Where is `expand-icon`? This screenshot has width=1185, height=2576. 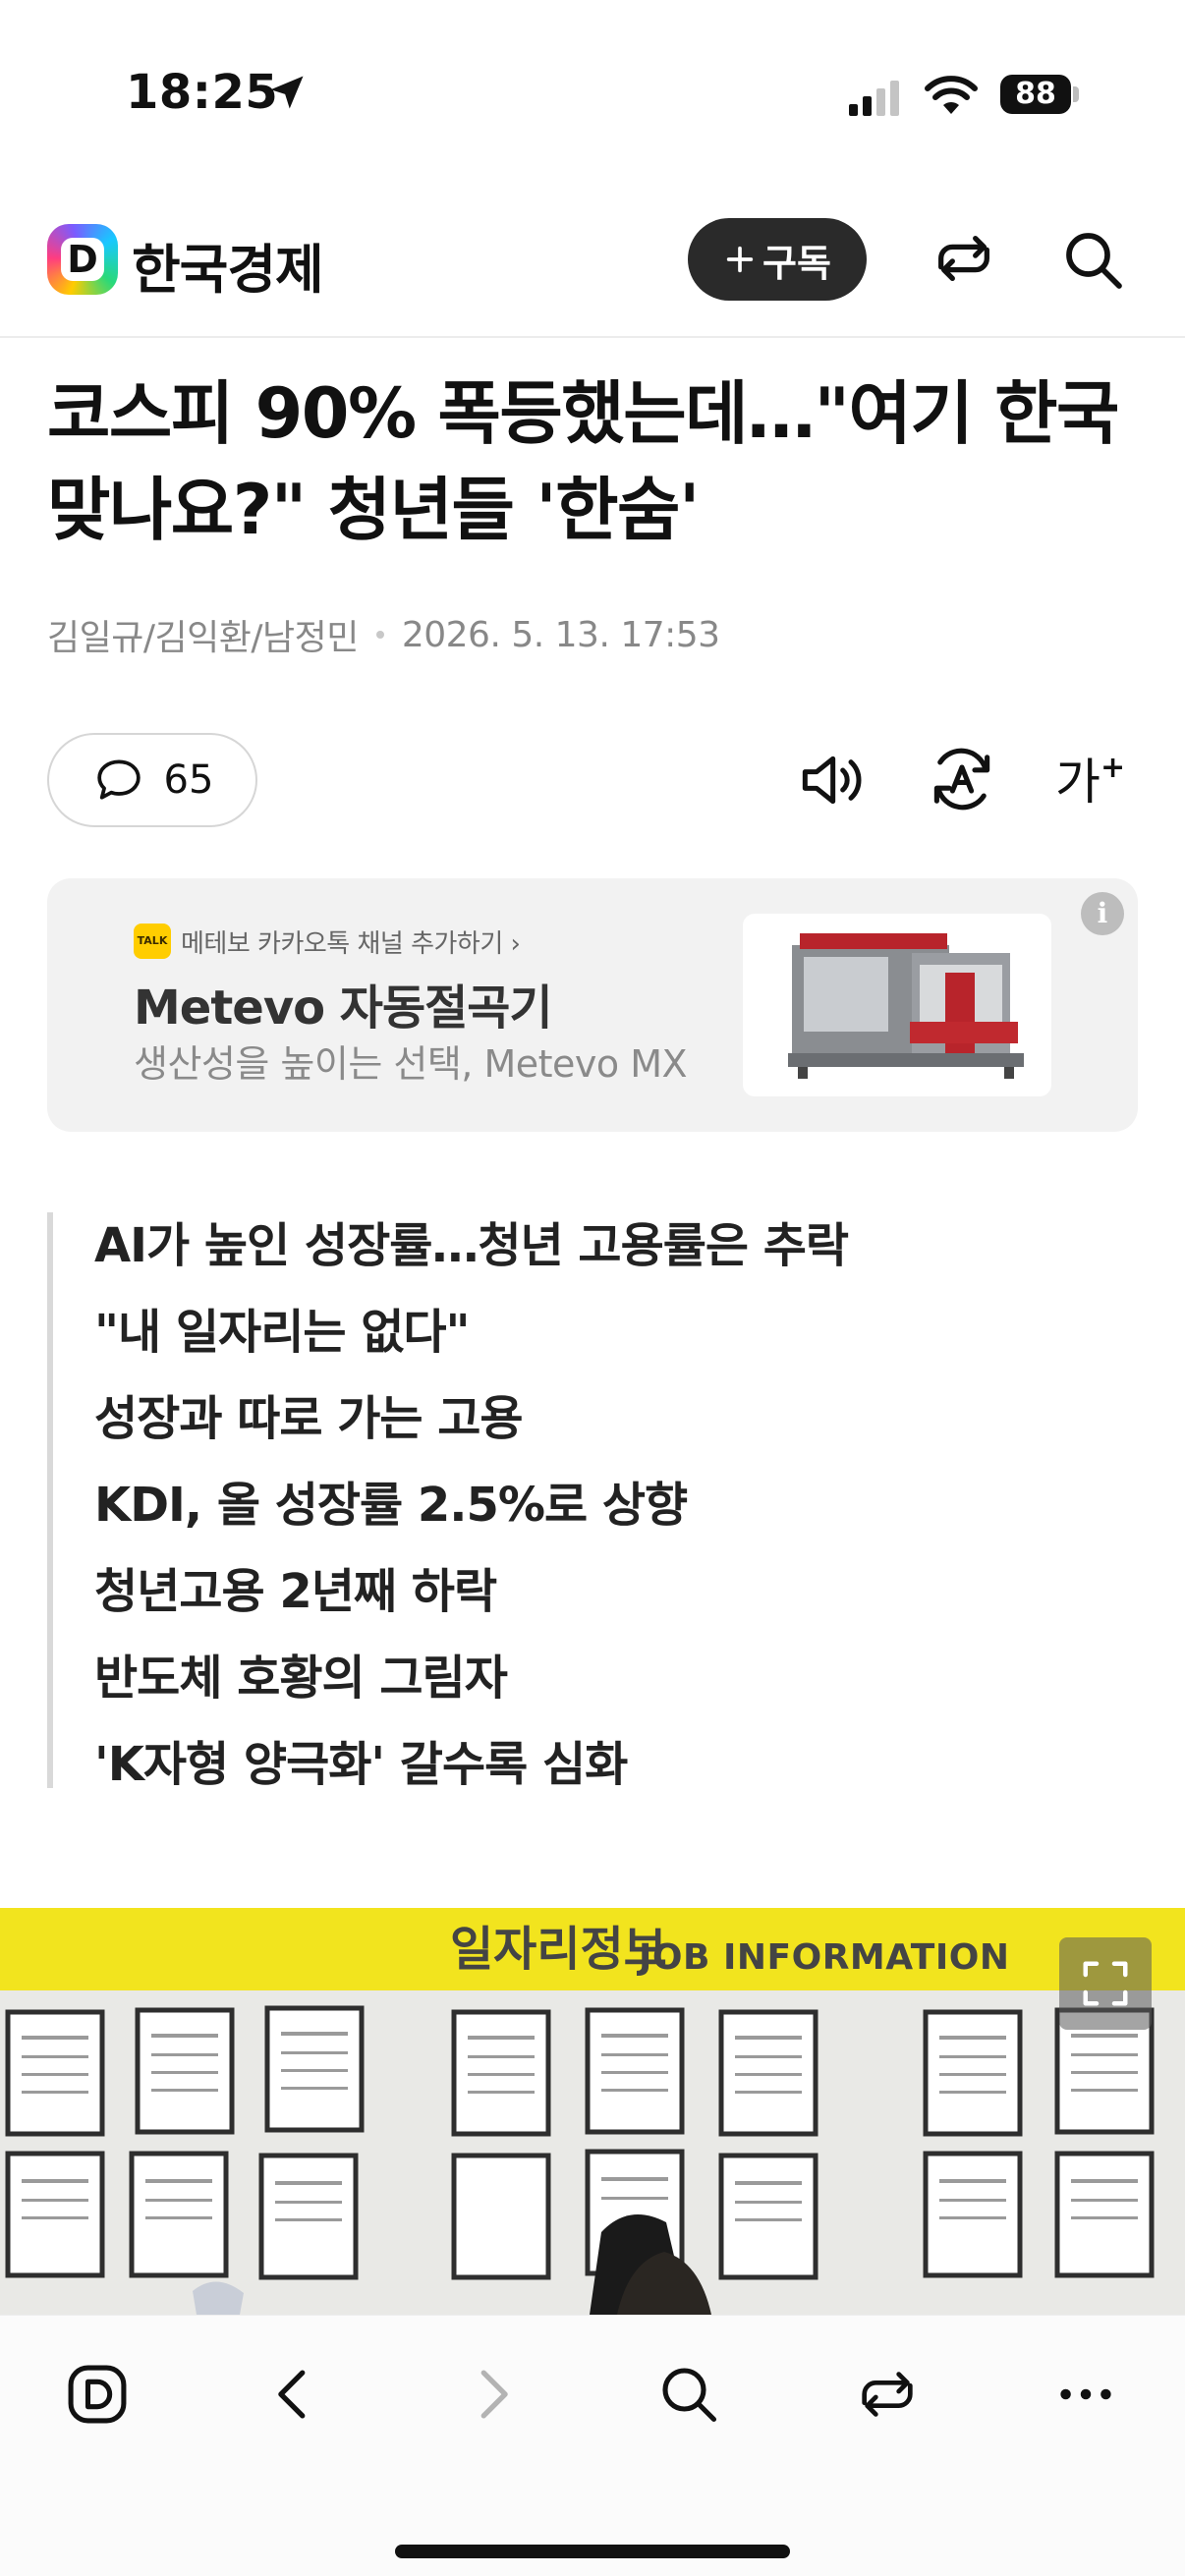
expand-icon is located at coordinates (1106, 1983).